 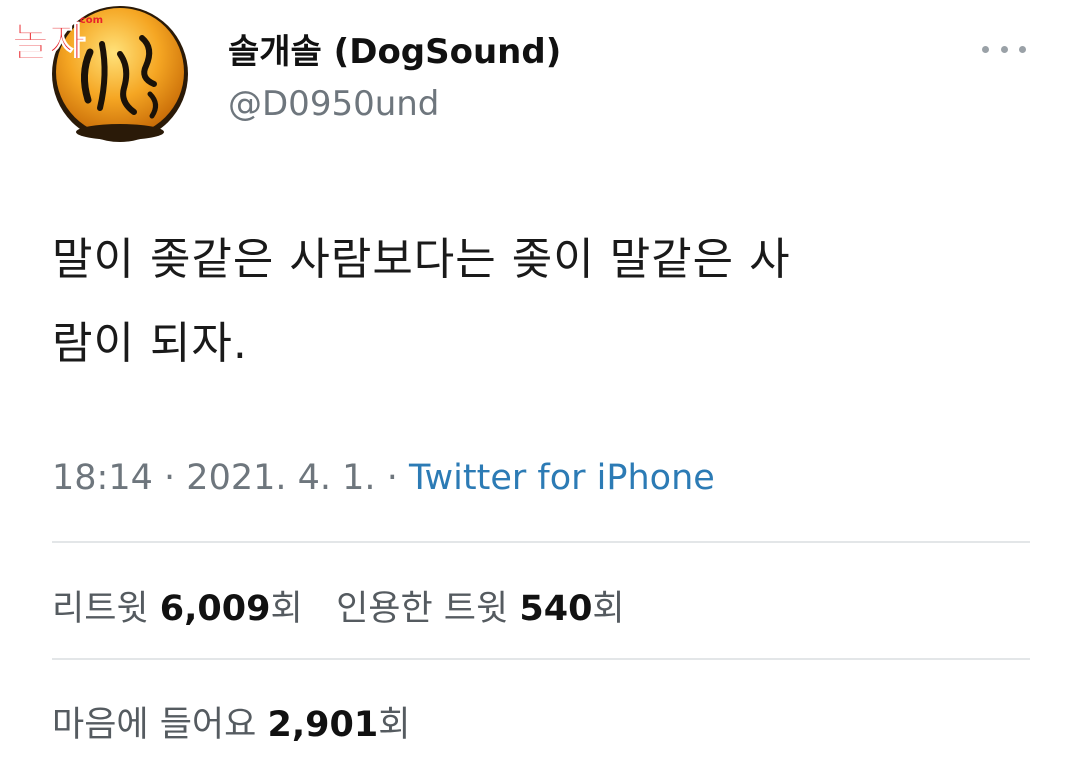 What do you see at coordinates (286, 609) in the screenshot?
I see `retweets-unit: 회` at bounding box center [286, 609].